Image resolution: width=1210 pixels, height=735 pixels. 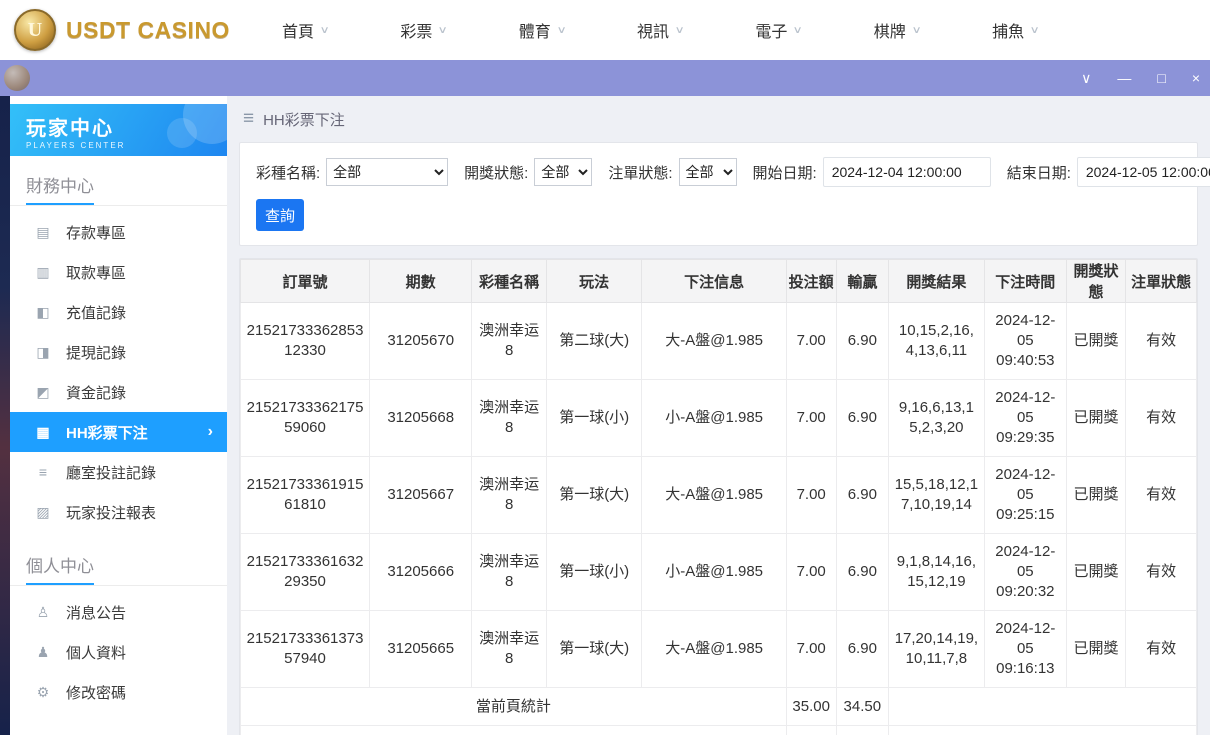 I want to click on sidebar-title: 玩家中心, so click(x=70, y=129).